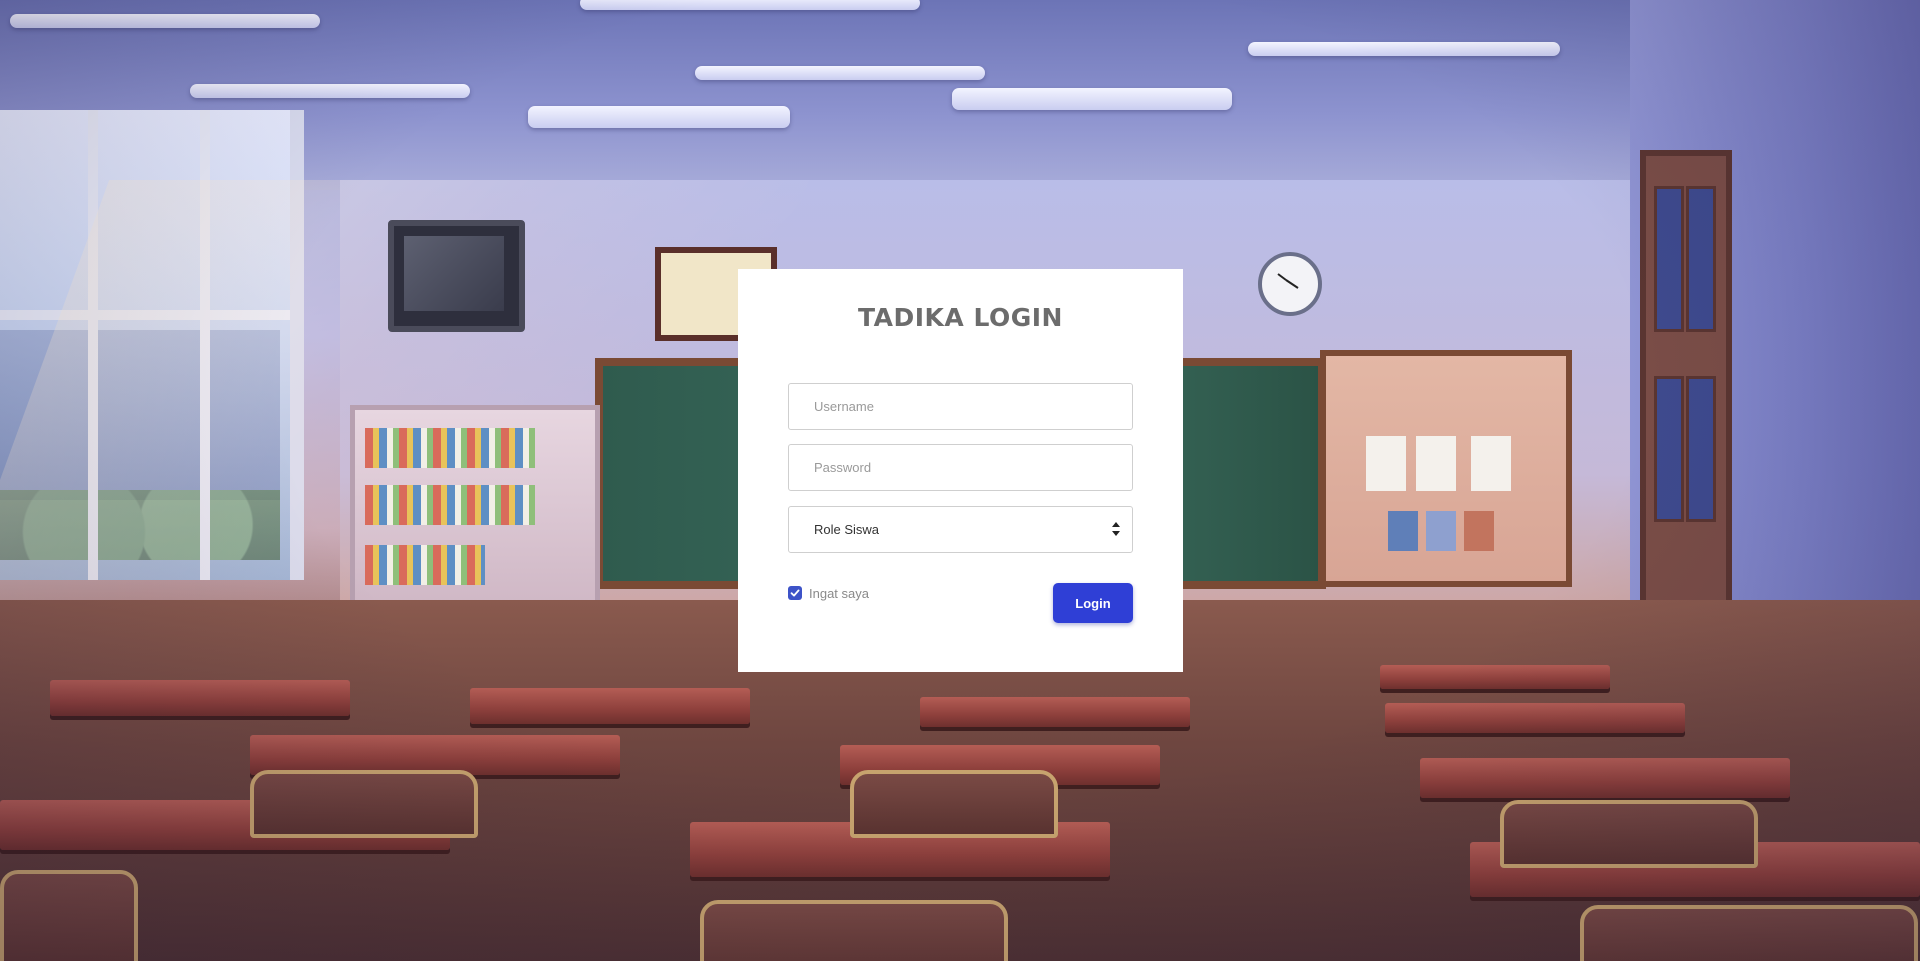 The image size is (1920, 961). I want to click on remember-me: Ingat saya, so click(828, 593).